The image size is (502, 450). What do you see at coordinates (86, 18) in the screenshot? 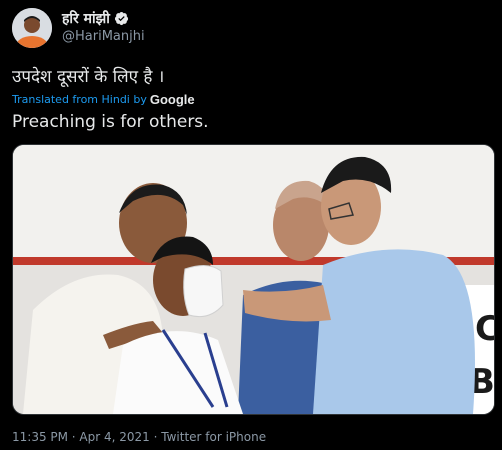
I see `display-name: हरि मांझी` at bounding box center [86, 18].